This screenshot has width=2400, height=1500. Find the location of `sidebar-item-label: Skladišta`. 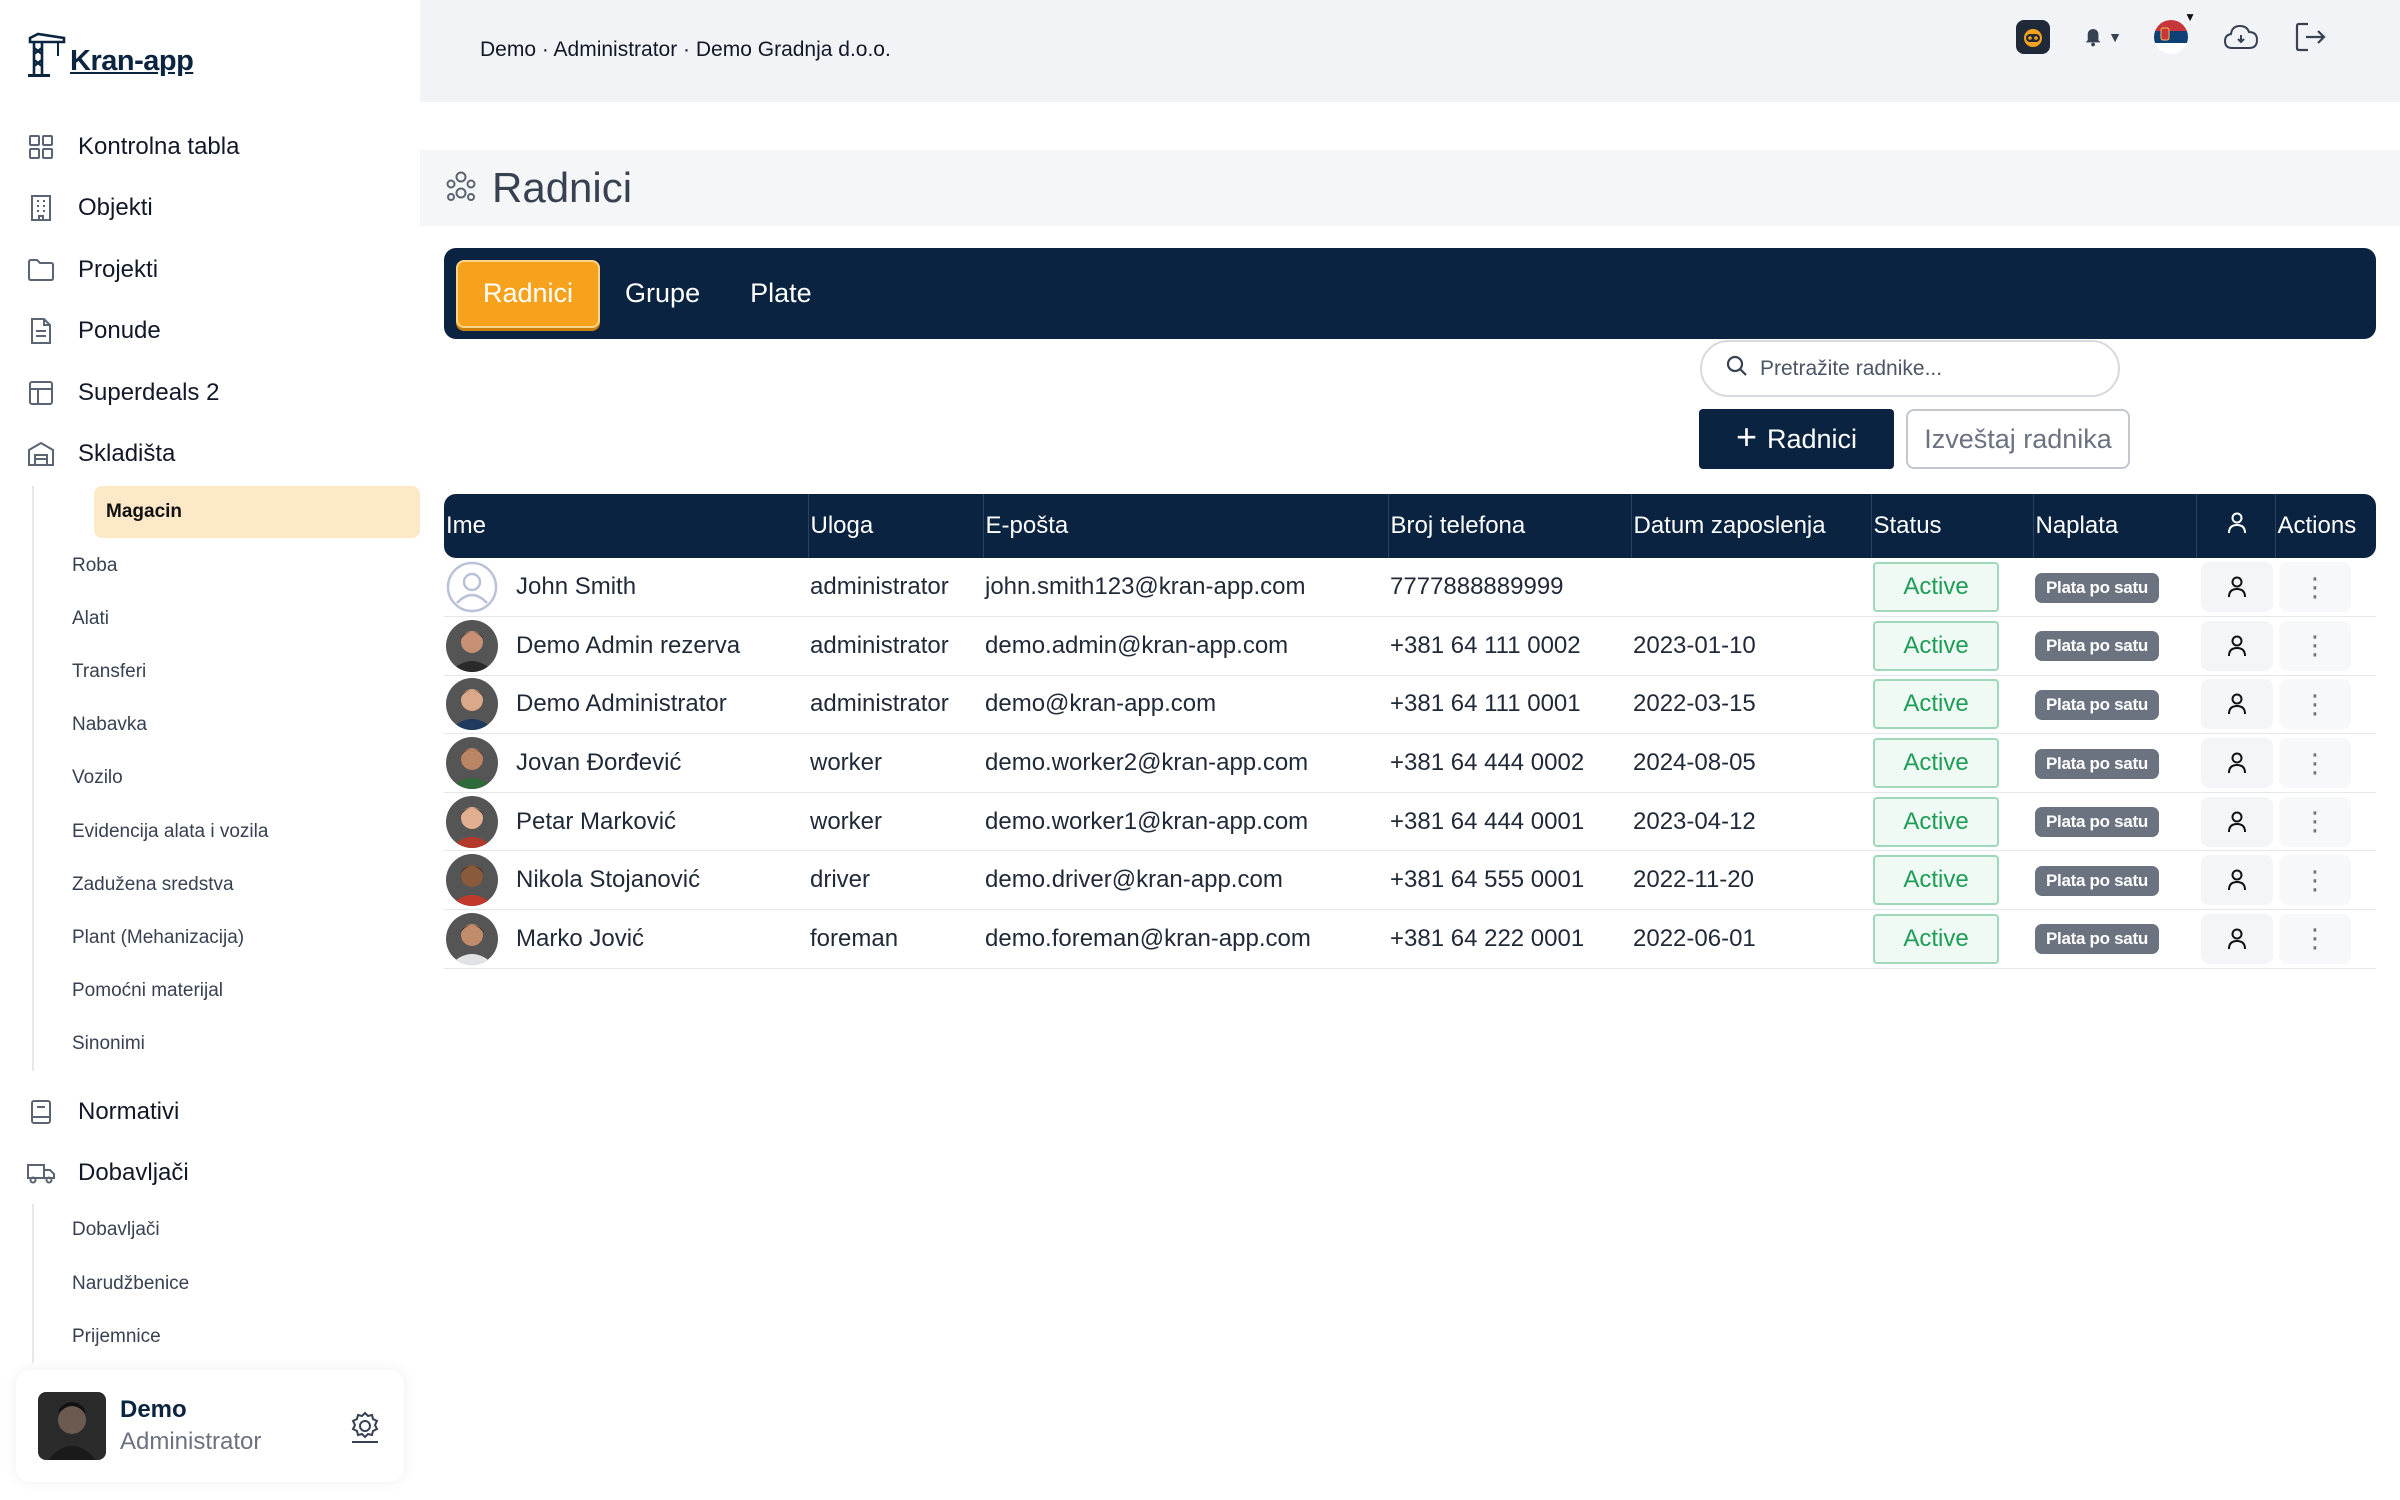

sidebar-item-label: Skladišta is located at coordinates (127, 454).